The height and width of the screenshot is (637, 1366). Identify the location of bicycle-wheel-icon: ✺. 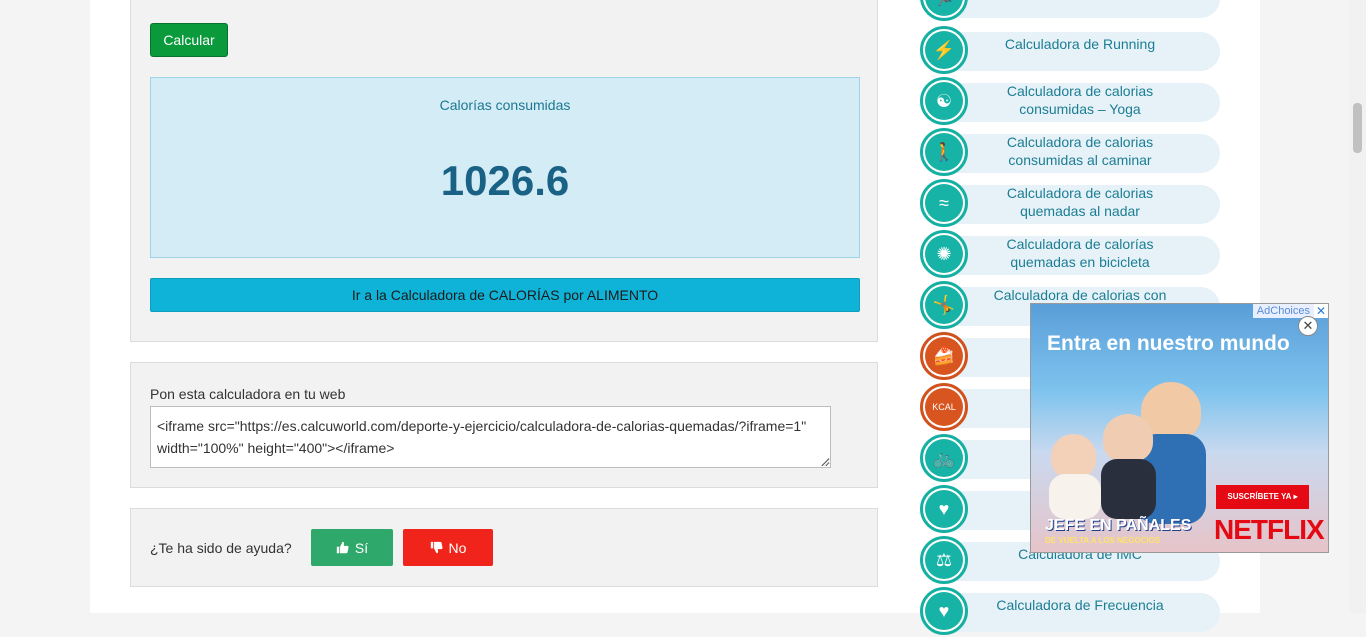
(944, 254).